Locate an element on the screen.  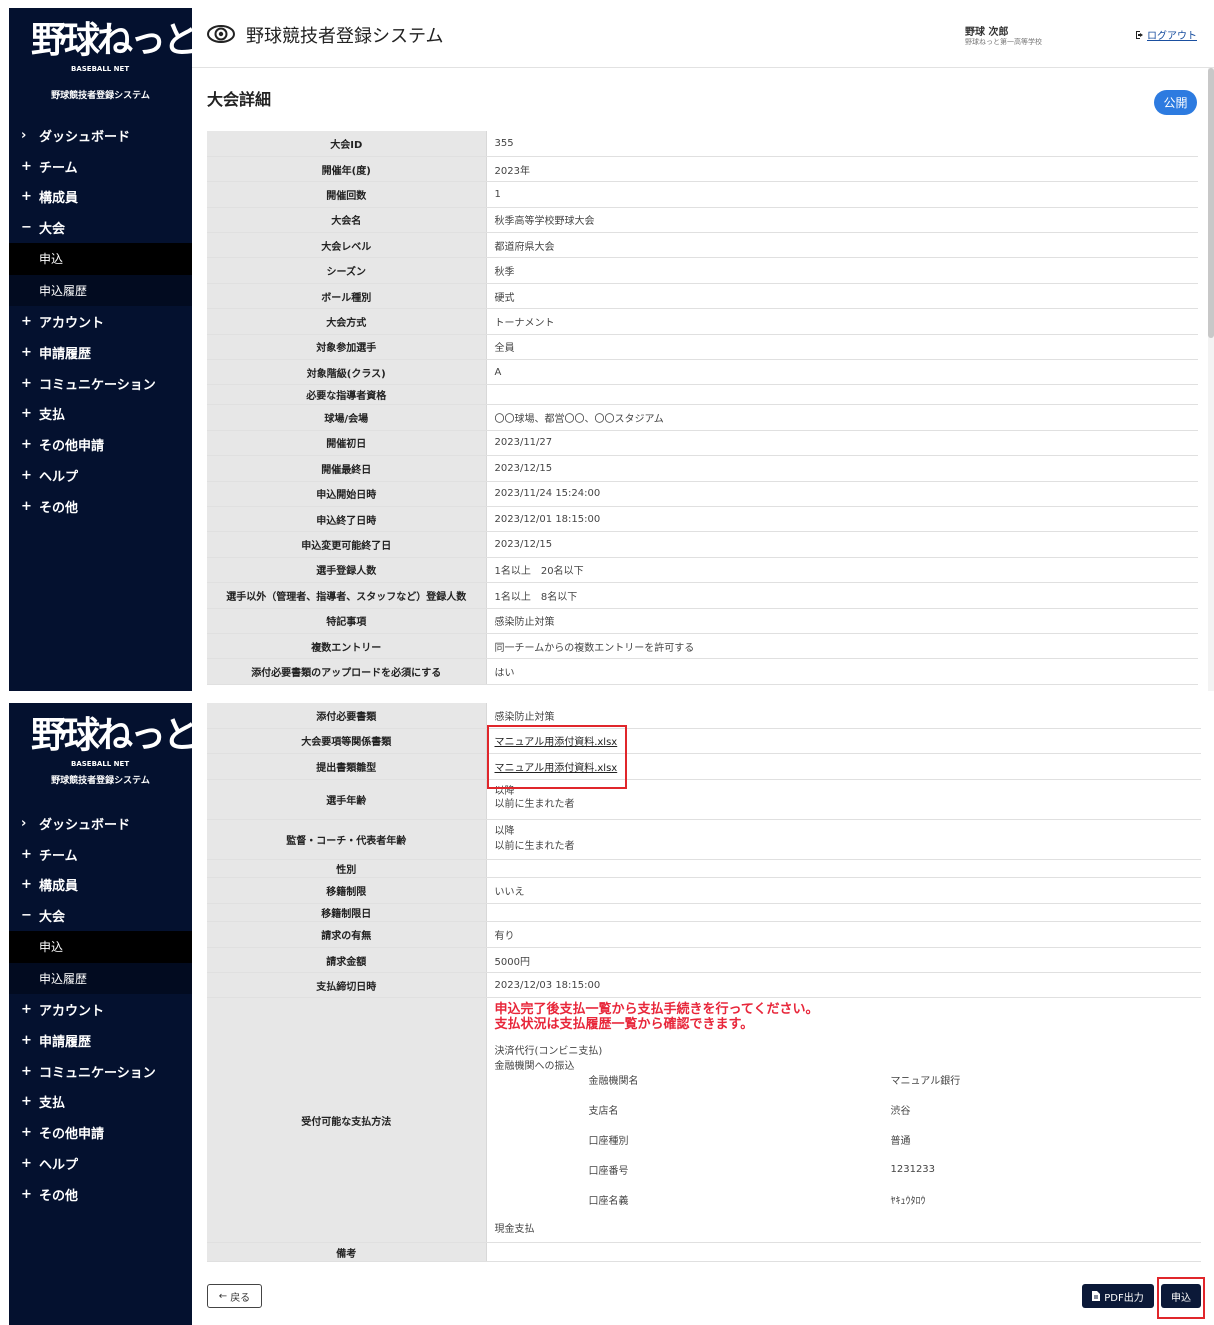
sidebar-item-label: ヘルプ is located at coordinates (59, 1166).